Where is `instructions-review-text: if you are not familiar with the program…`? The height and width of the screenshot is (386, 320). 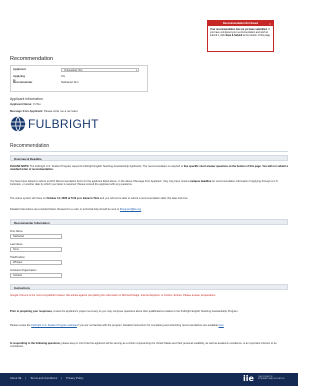 instructions-review-text: if you are not familiar with the program… is located at coordinates (147, 325).